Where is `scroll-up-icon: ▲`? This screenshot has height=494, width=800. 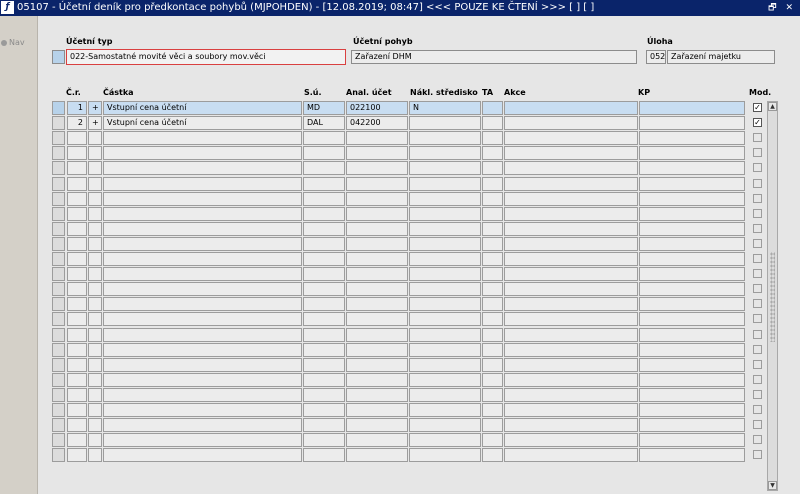
scroll-up-icon: ▲ is located at coordinates (772, 106).